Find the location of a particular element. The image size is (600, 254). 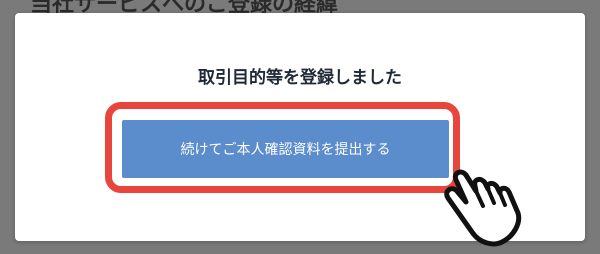

submit-id-documents-button: 続けてご本人確認資料を提出する is located at coordinates (285, 149).